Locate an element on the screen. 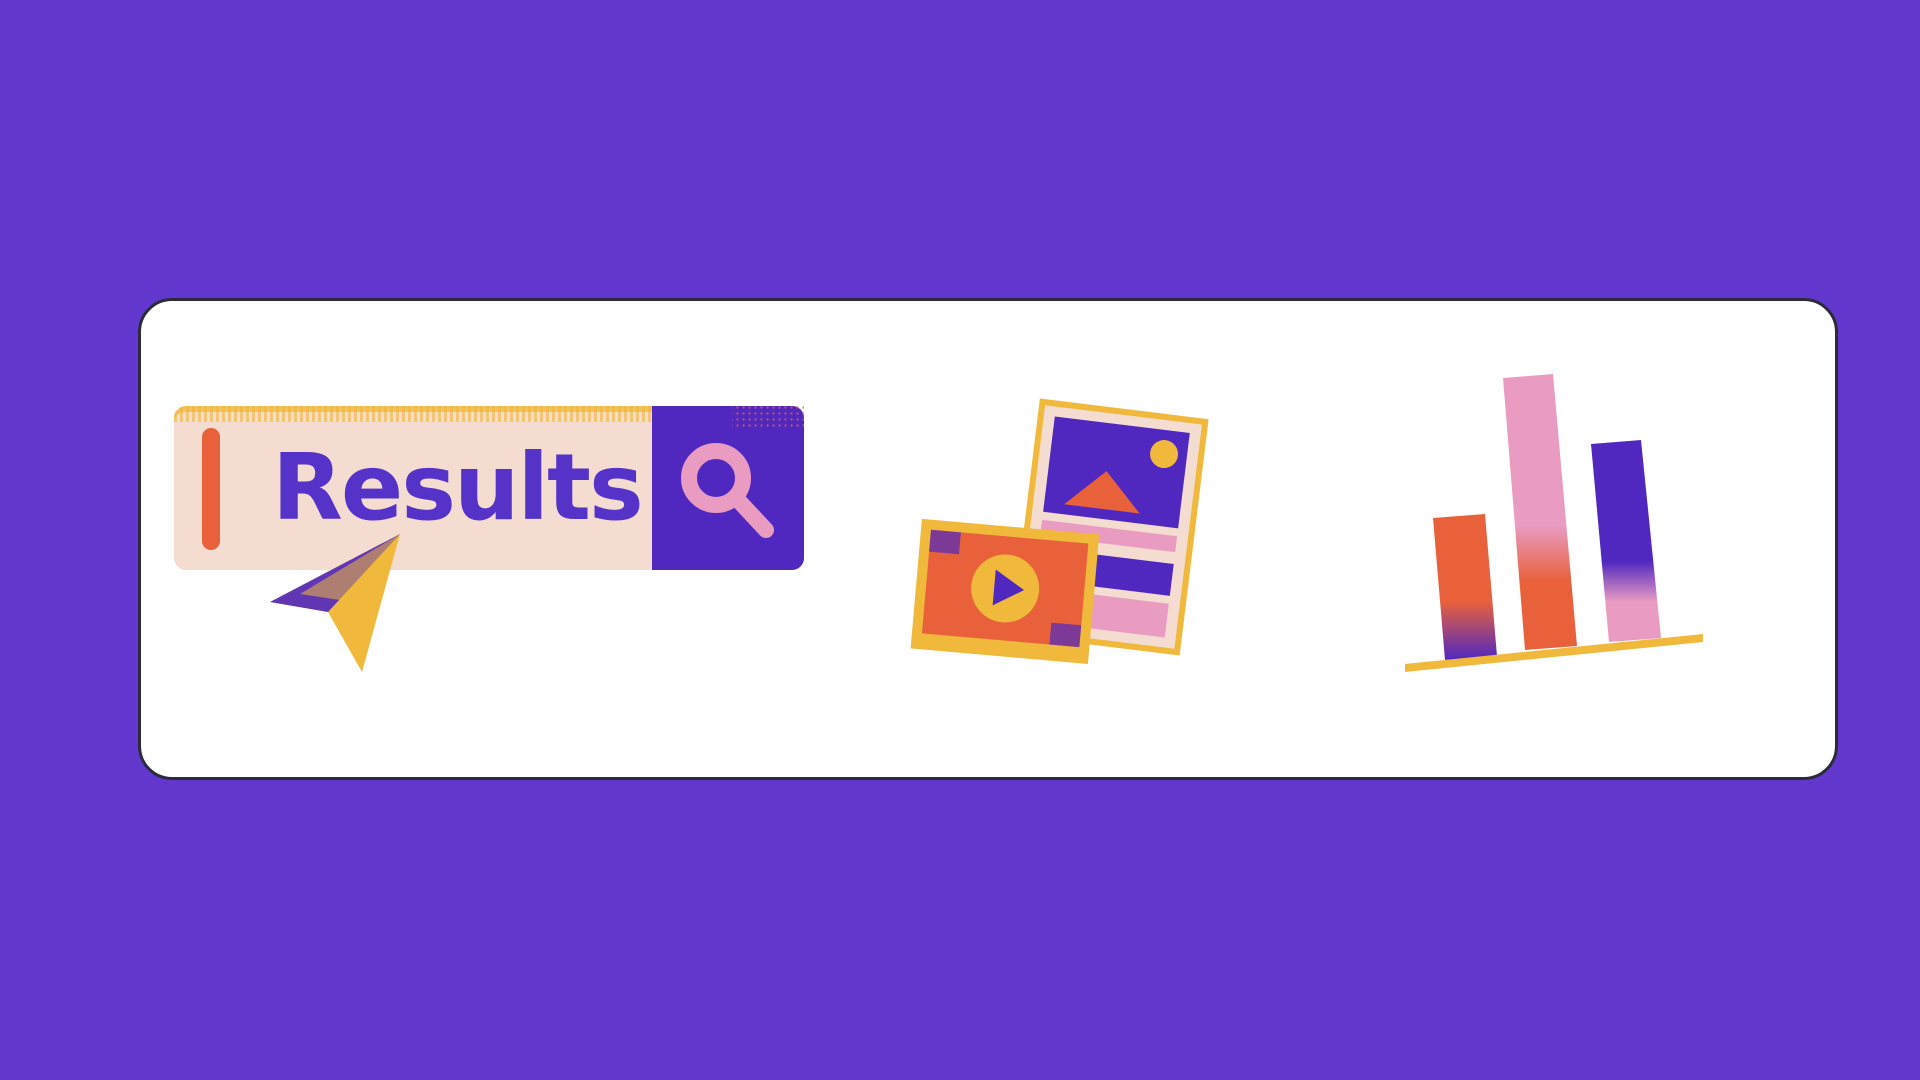 The image size is (1920, 1080). chart-bar-pink is located at coordinates (1540, 512).